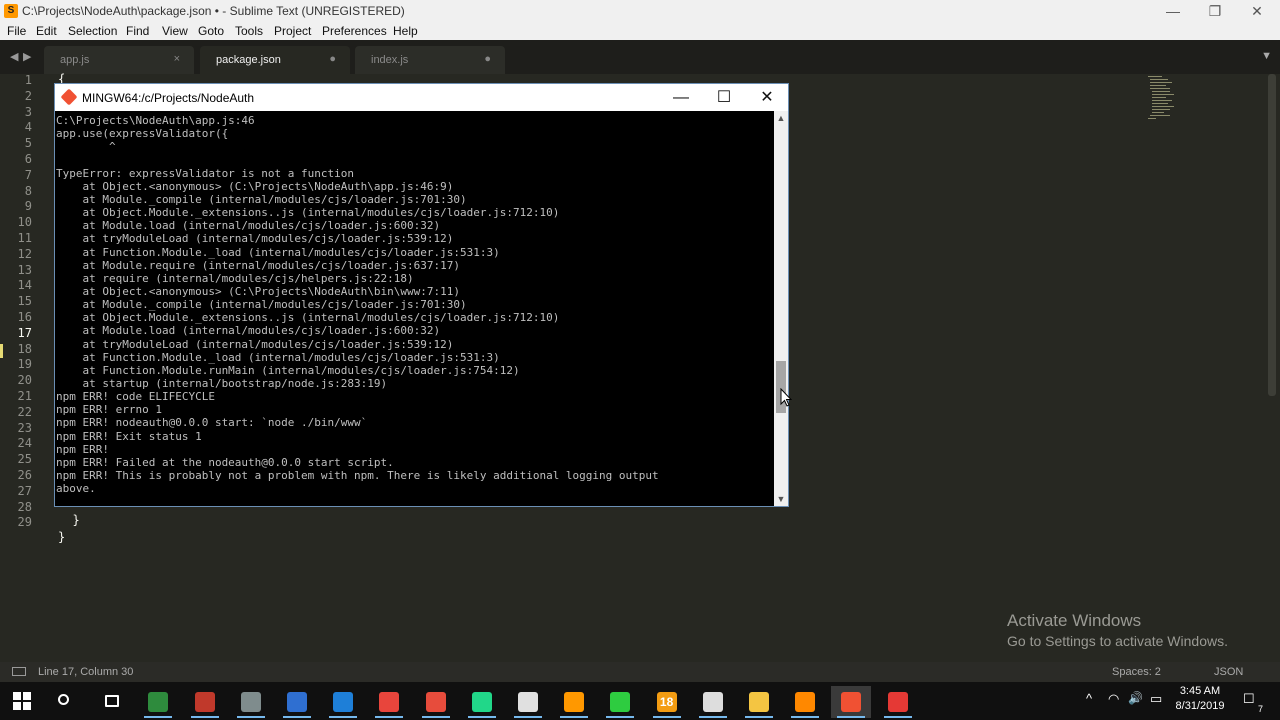  Describe the element at coordinates (28, 174) in the screenshot. I see `line-number: 7` at that location.